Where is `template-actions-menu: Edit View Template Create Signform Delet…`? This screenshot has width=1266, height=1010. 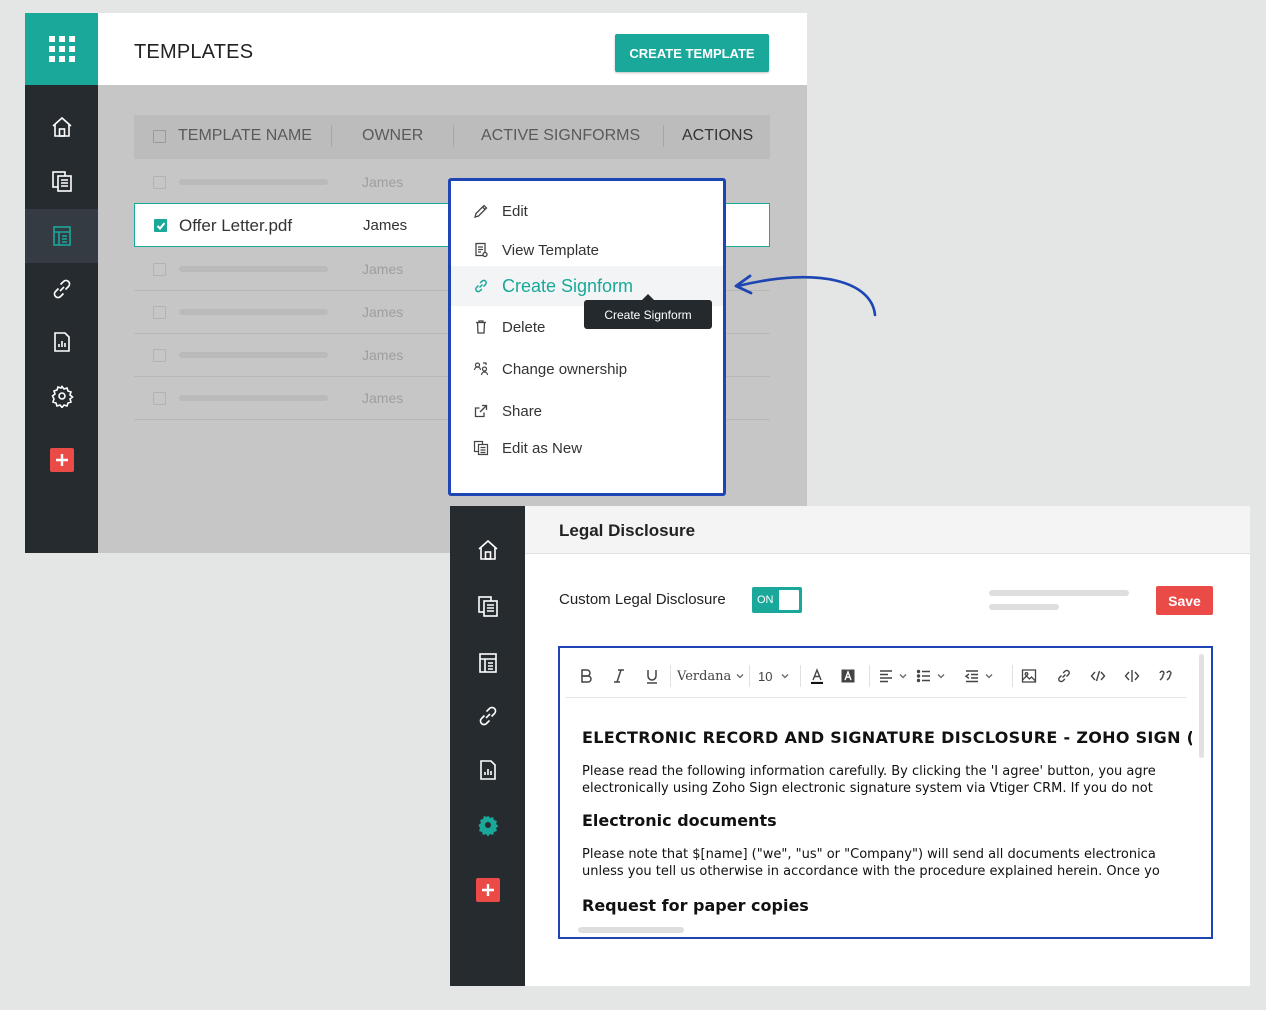 template-actions-menu: Edit View Template Create Signform Delet… is located at coordinates (587, 337).